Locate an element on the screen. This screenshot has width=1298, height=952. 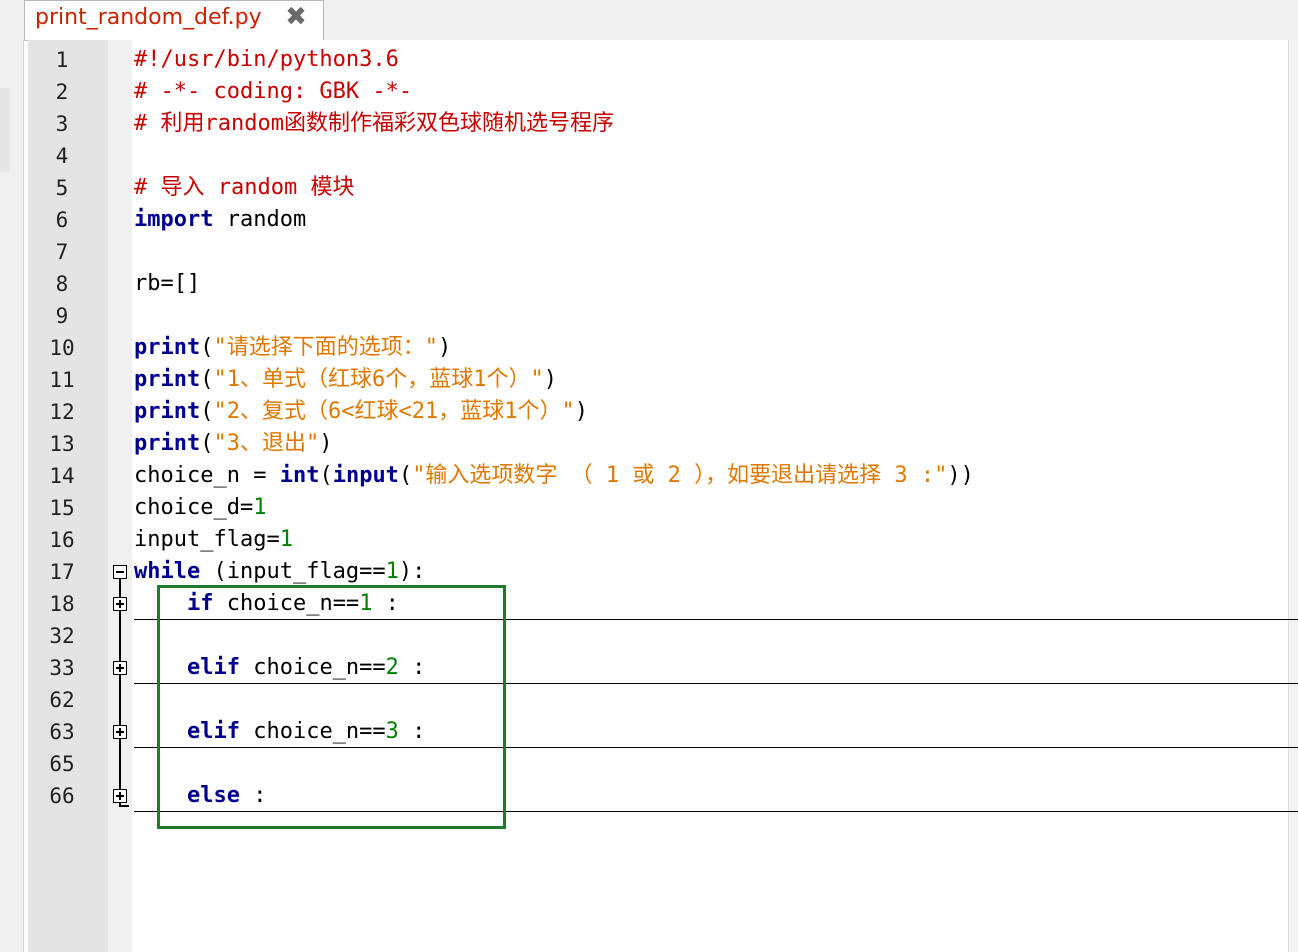
code-text: print("3、退出") is located at coordinates (233, 444).